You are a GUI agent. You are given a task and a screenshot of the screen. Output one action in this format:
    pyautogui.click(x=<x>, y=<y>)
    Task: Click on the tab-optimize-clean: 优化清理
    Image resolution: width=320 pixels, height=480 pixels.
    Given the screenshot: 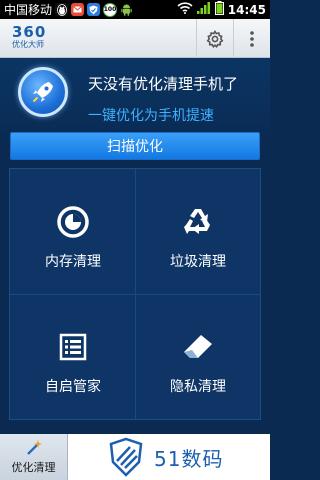 What is the action you would take?
    pyautogui.click(x=34, y=457)
    